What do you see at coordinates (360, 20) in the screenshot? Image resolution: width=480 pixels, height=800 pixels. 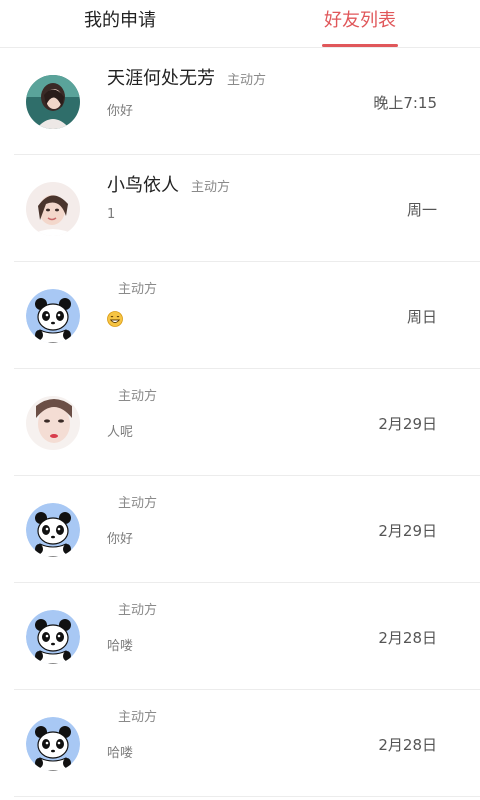 I see `tab-friends-list-label: 好友列表` at bounding box center [360, 20].